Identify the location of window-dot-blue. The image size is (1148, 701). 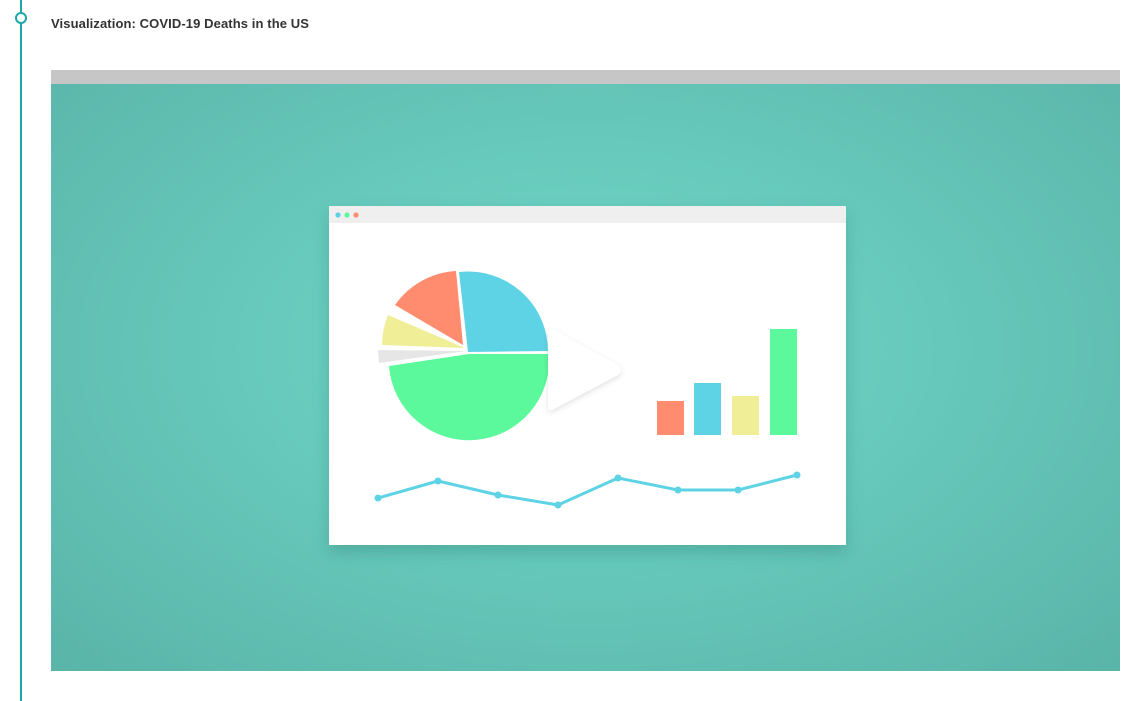
(338, 215).